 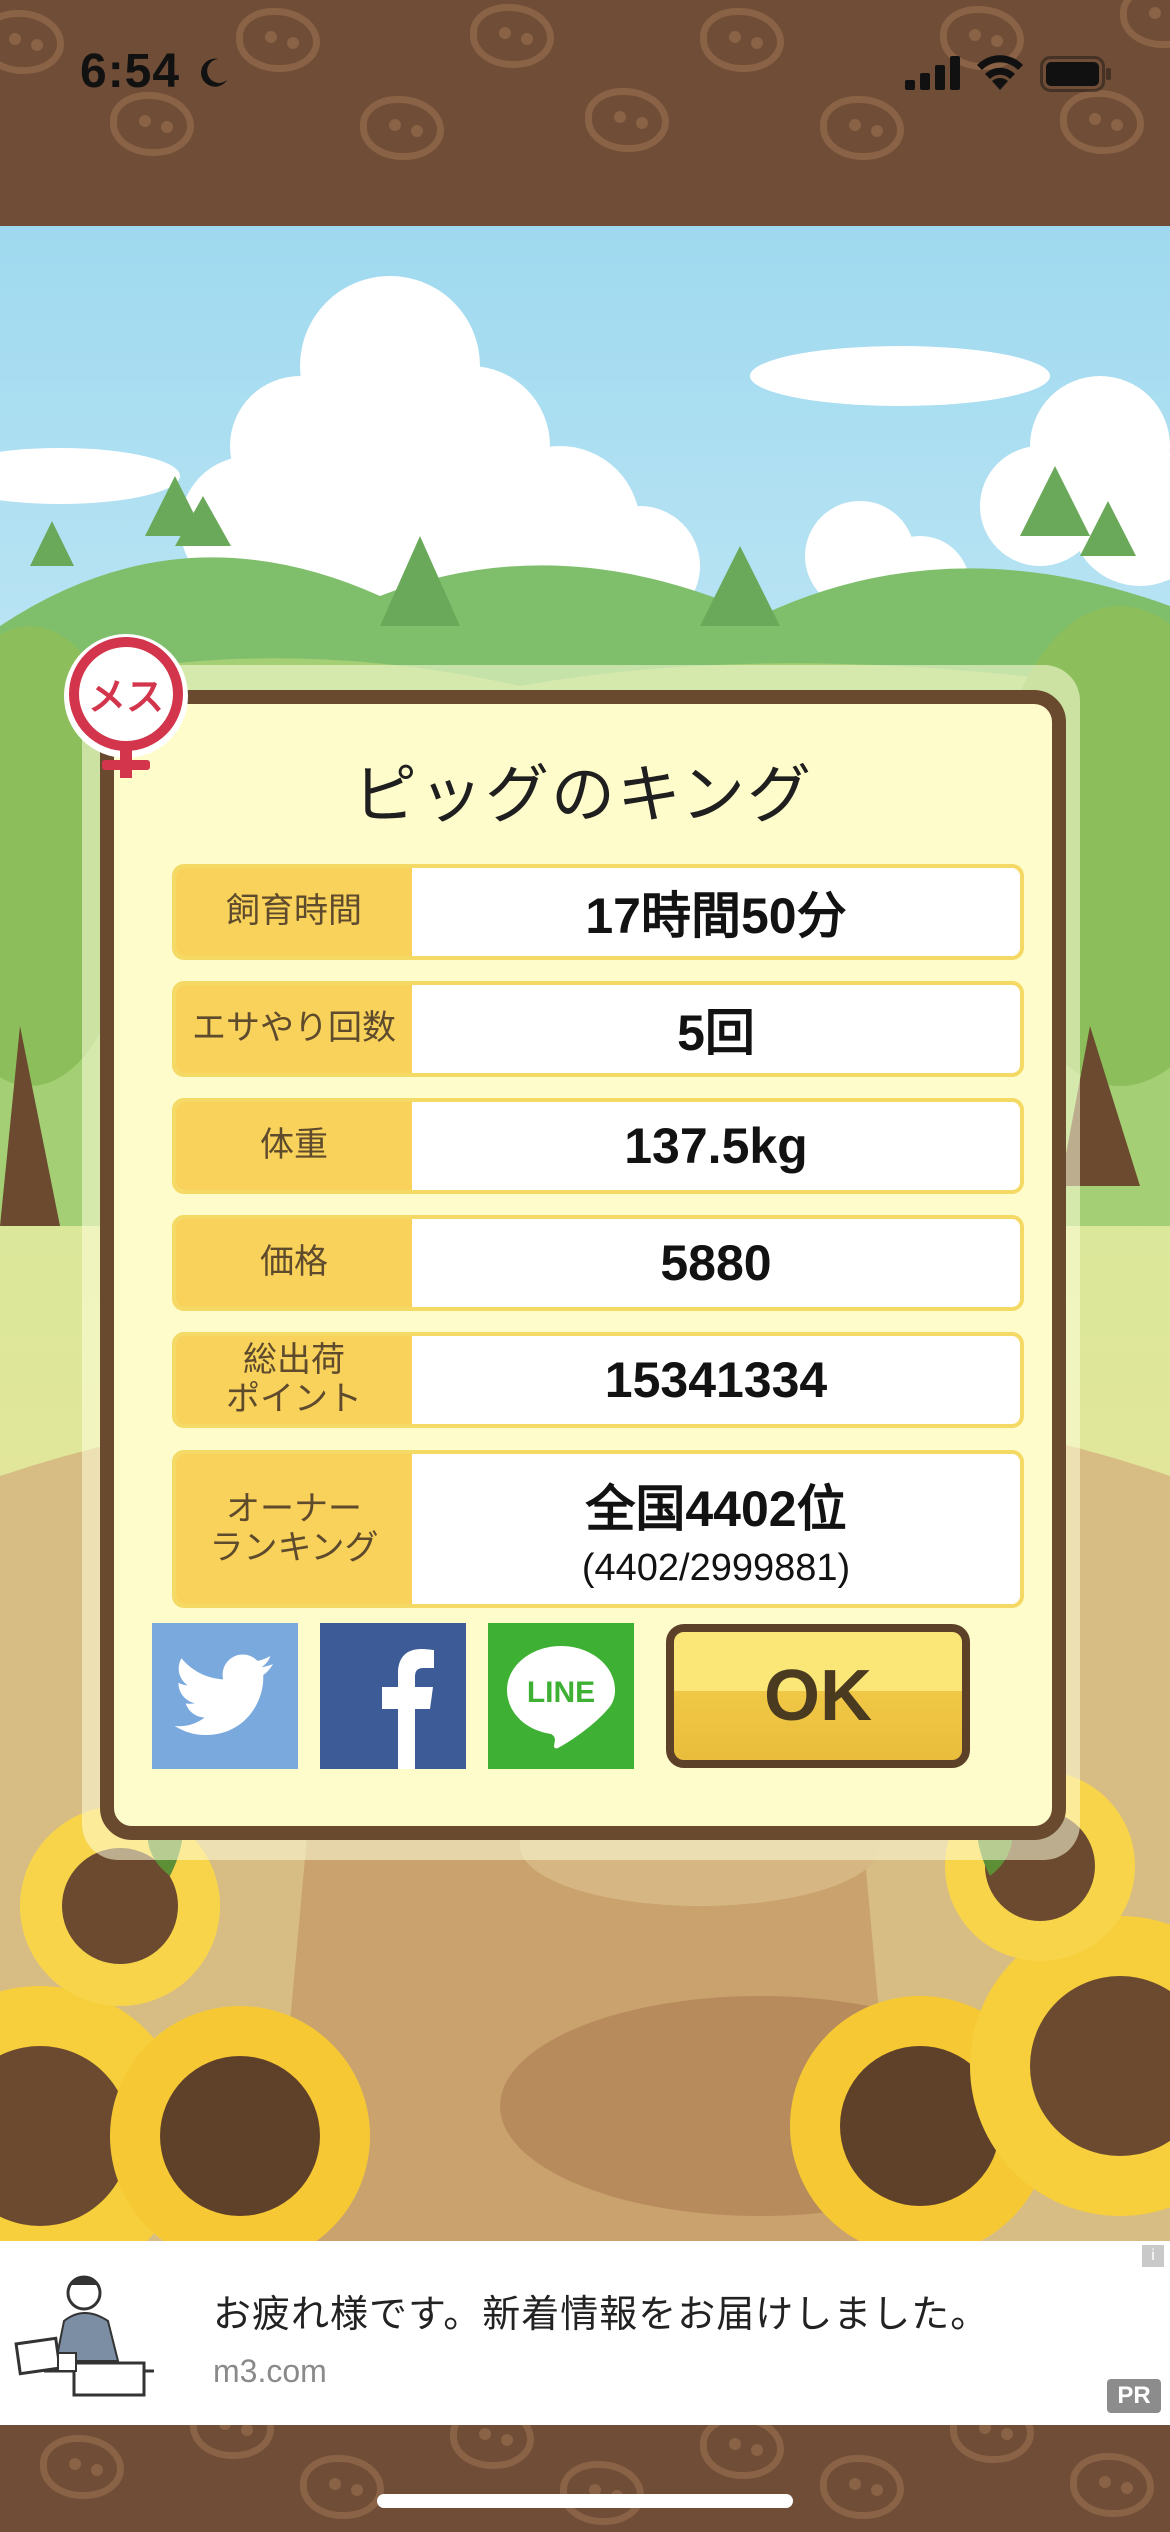 What do you see at coordinates (294, 912) in the screenshot?
I see `stat-label: 飼育時間` at bounding box center [294, 912].